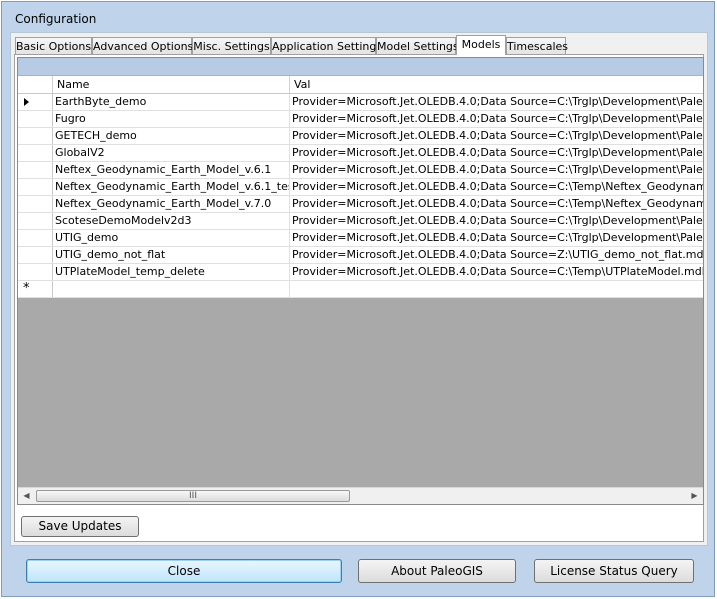 The image size is (717, 599). I want to click on new-row: *, so click(360, 289).